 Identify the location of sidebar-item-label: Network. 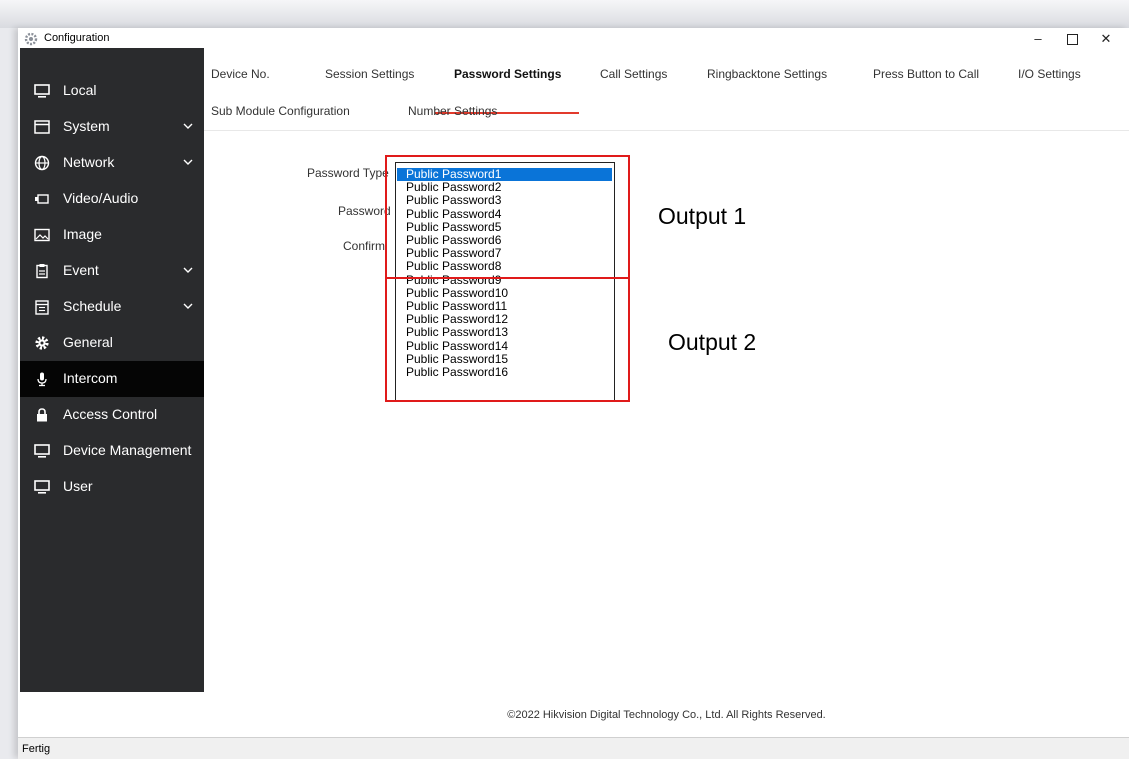
(89, 162).